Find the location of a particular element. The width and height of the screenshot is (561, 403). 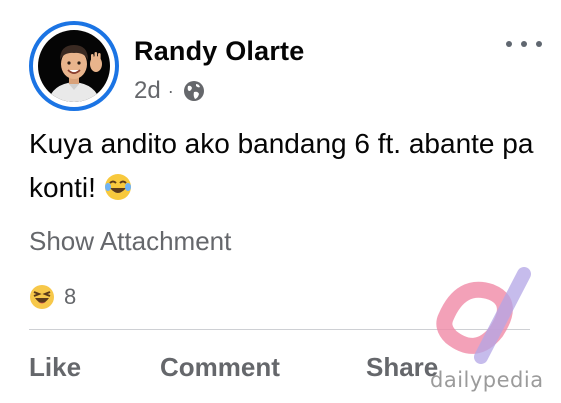

haha-reaction-icon is located at coordinates (42, 297).